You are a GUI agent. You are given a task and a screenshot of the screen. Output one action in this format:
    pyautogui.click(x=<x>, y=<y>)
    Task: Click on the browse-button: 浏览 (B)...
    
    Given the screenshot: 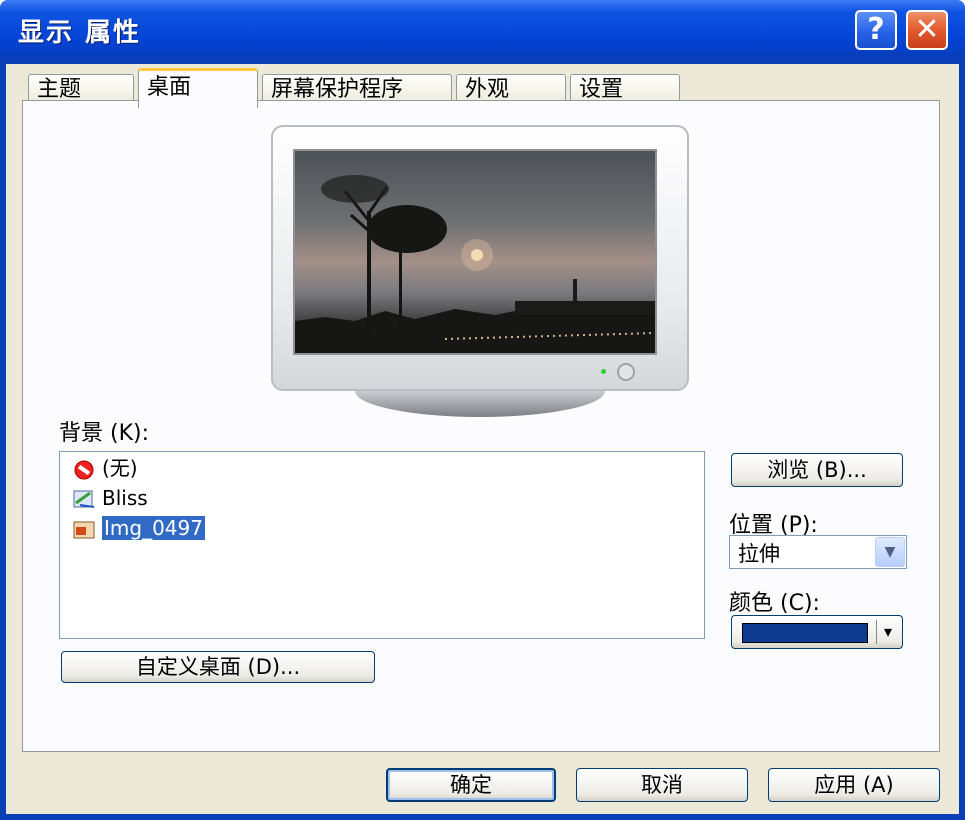 What is the action you would take?
    pyautogui.click(x=817, y=470)
    